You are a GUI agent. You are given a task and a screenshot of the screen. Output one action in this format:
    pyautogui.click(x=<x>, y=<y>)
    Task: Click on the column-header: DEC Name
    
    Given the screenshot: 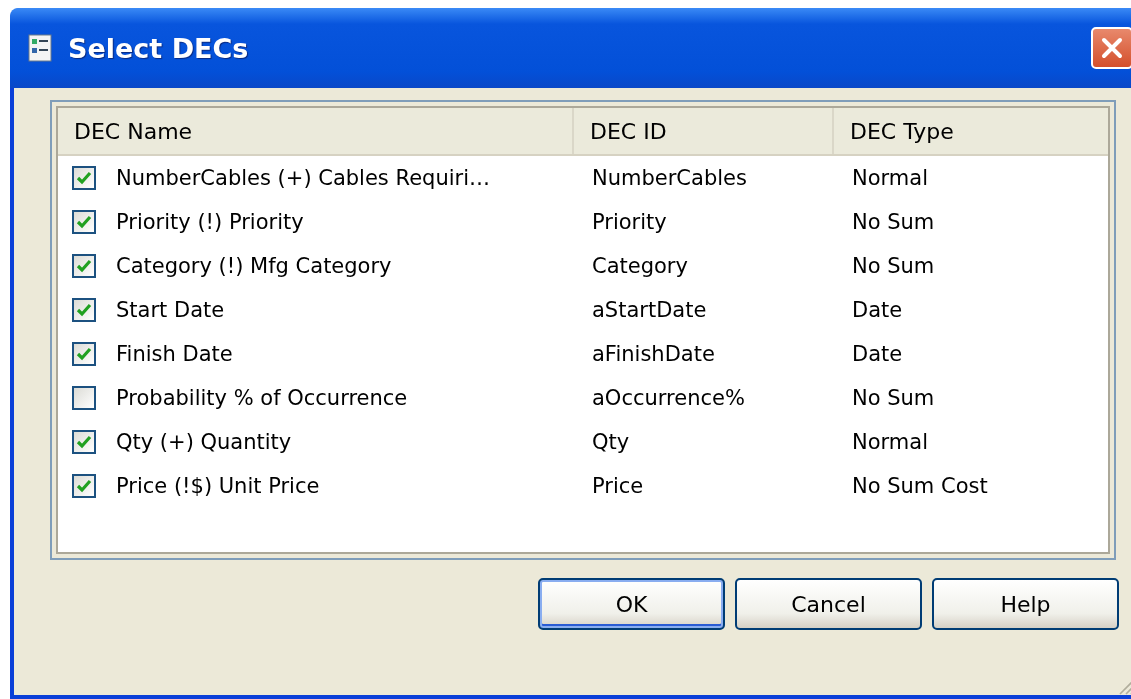 What is the action you would take?
    pyautogui.click(x=316, y=131)
    